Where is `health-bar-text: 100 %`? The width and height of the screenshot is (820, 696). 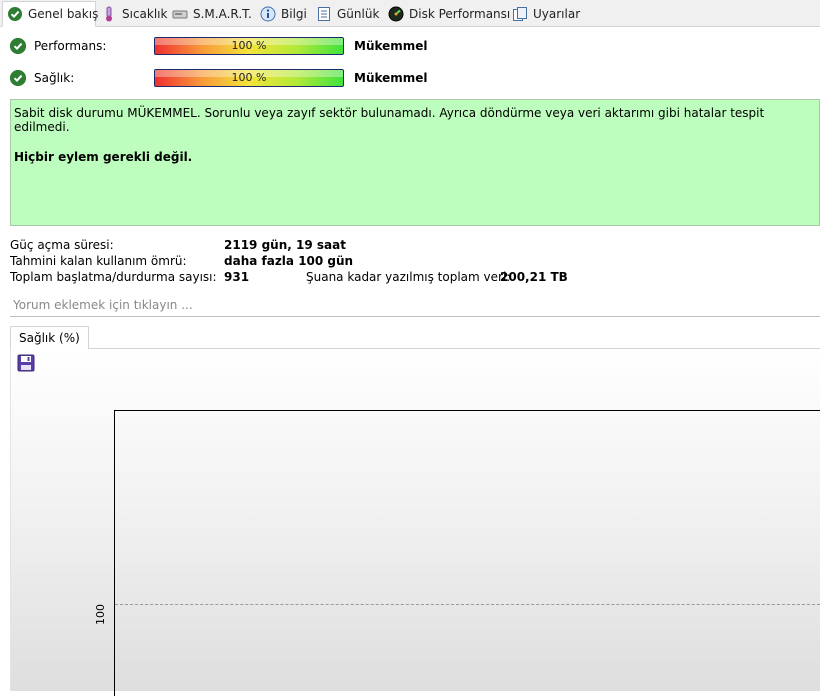 health-bar-text: 100 % is located at coordinates (249, 77).